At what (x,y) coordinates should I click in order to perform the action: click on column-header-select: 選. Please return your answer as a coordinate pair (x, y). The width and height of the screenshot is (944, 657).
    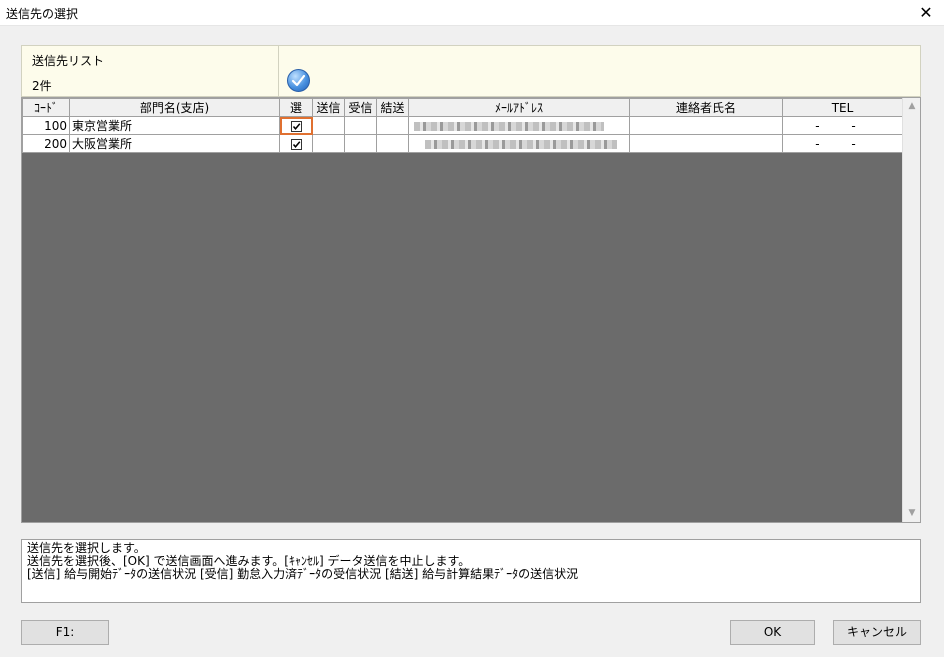
    Looking at the image, I should click on (296, 107).